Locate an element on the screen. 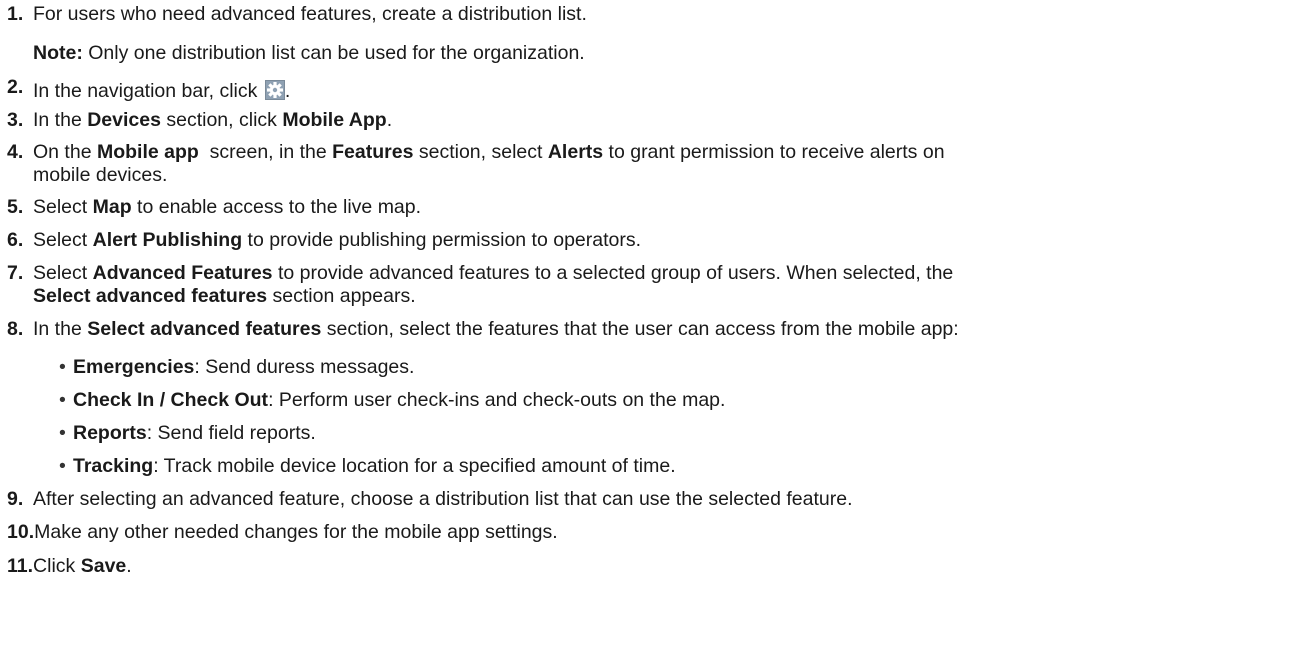  step-text: screen, in the is located at coordinates (265, 152).